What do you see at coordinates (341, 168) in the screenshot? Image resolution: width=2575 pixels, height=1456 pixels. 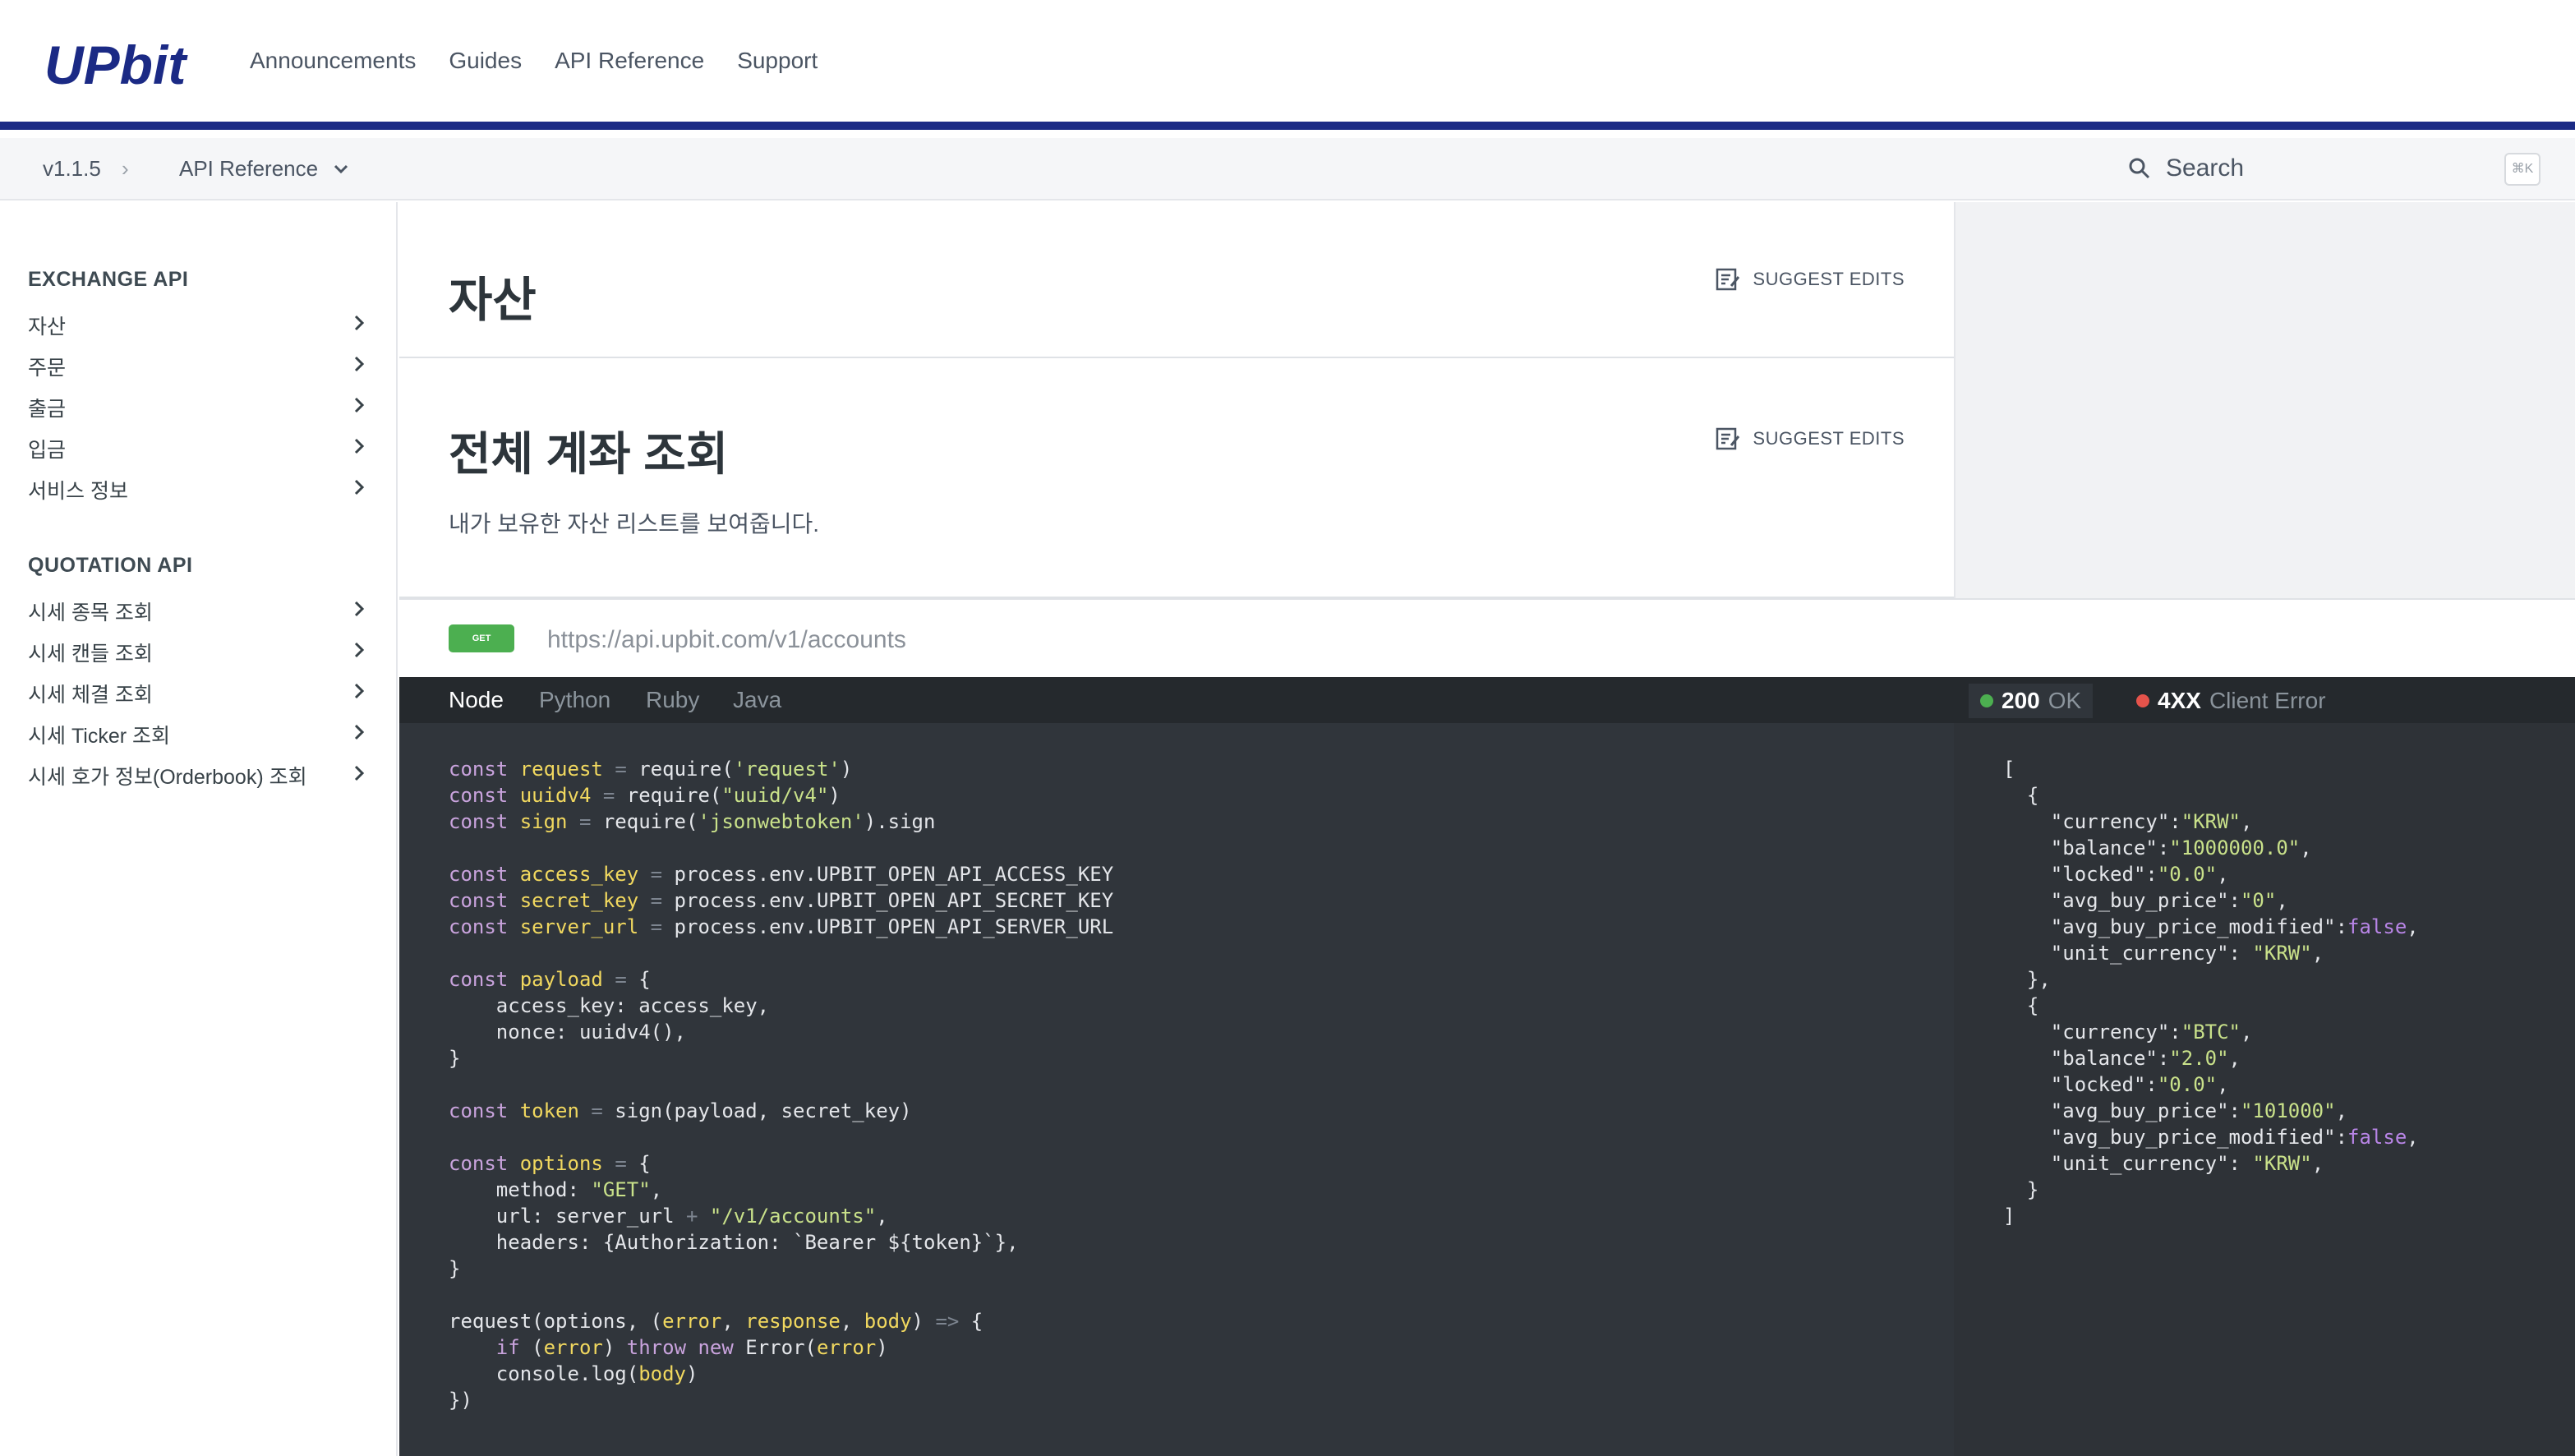 I see `chevron-down-icon` at bounding box center [341, 168].